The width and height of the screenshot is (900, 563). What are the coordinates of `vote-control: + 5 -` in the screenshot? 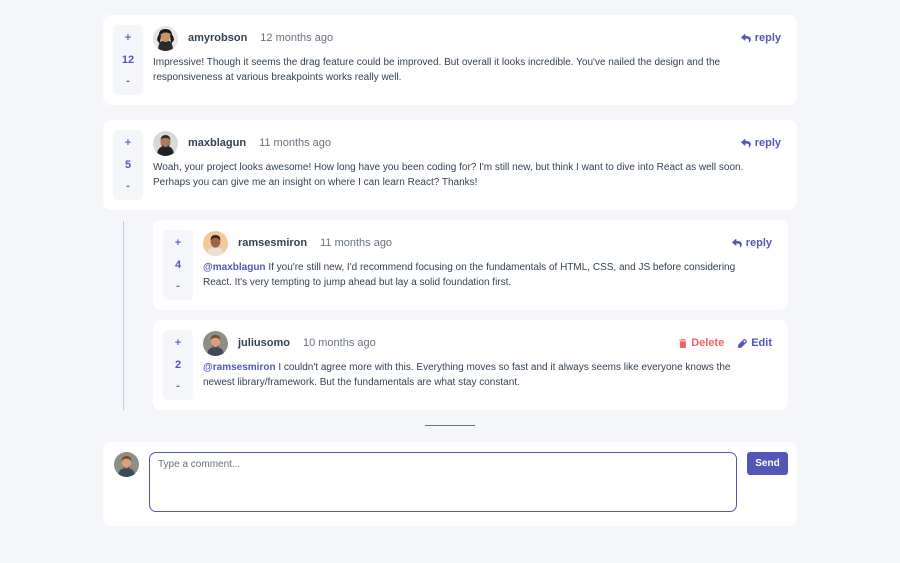 It's located at (128, 165).